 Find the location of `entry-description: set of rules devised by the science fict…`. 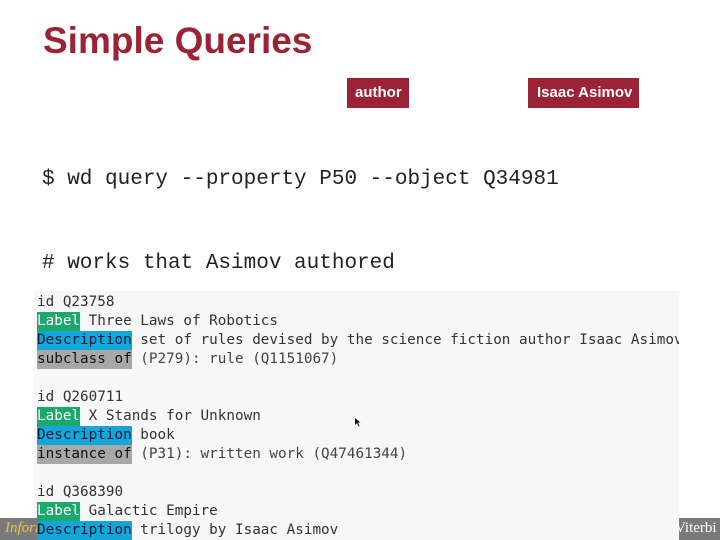

entry-description: set of rules devised by the science fict… is located at coordinates (409, 340).